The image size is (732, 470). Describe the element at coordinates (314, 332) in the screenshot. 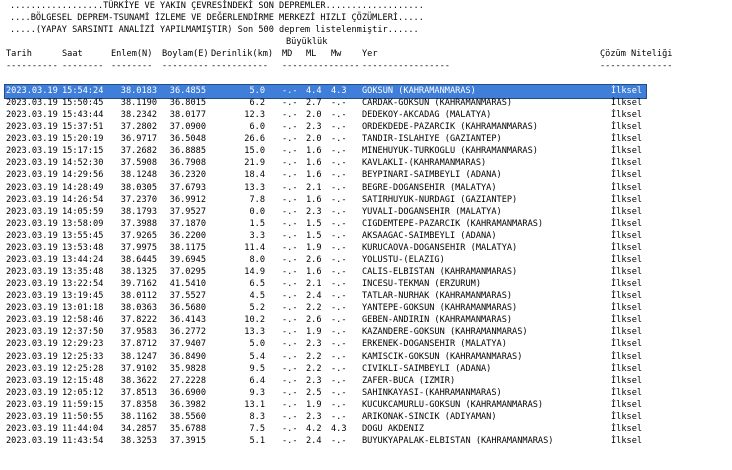

I see `cell-ml: 1.9` at that location.